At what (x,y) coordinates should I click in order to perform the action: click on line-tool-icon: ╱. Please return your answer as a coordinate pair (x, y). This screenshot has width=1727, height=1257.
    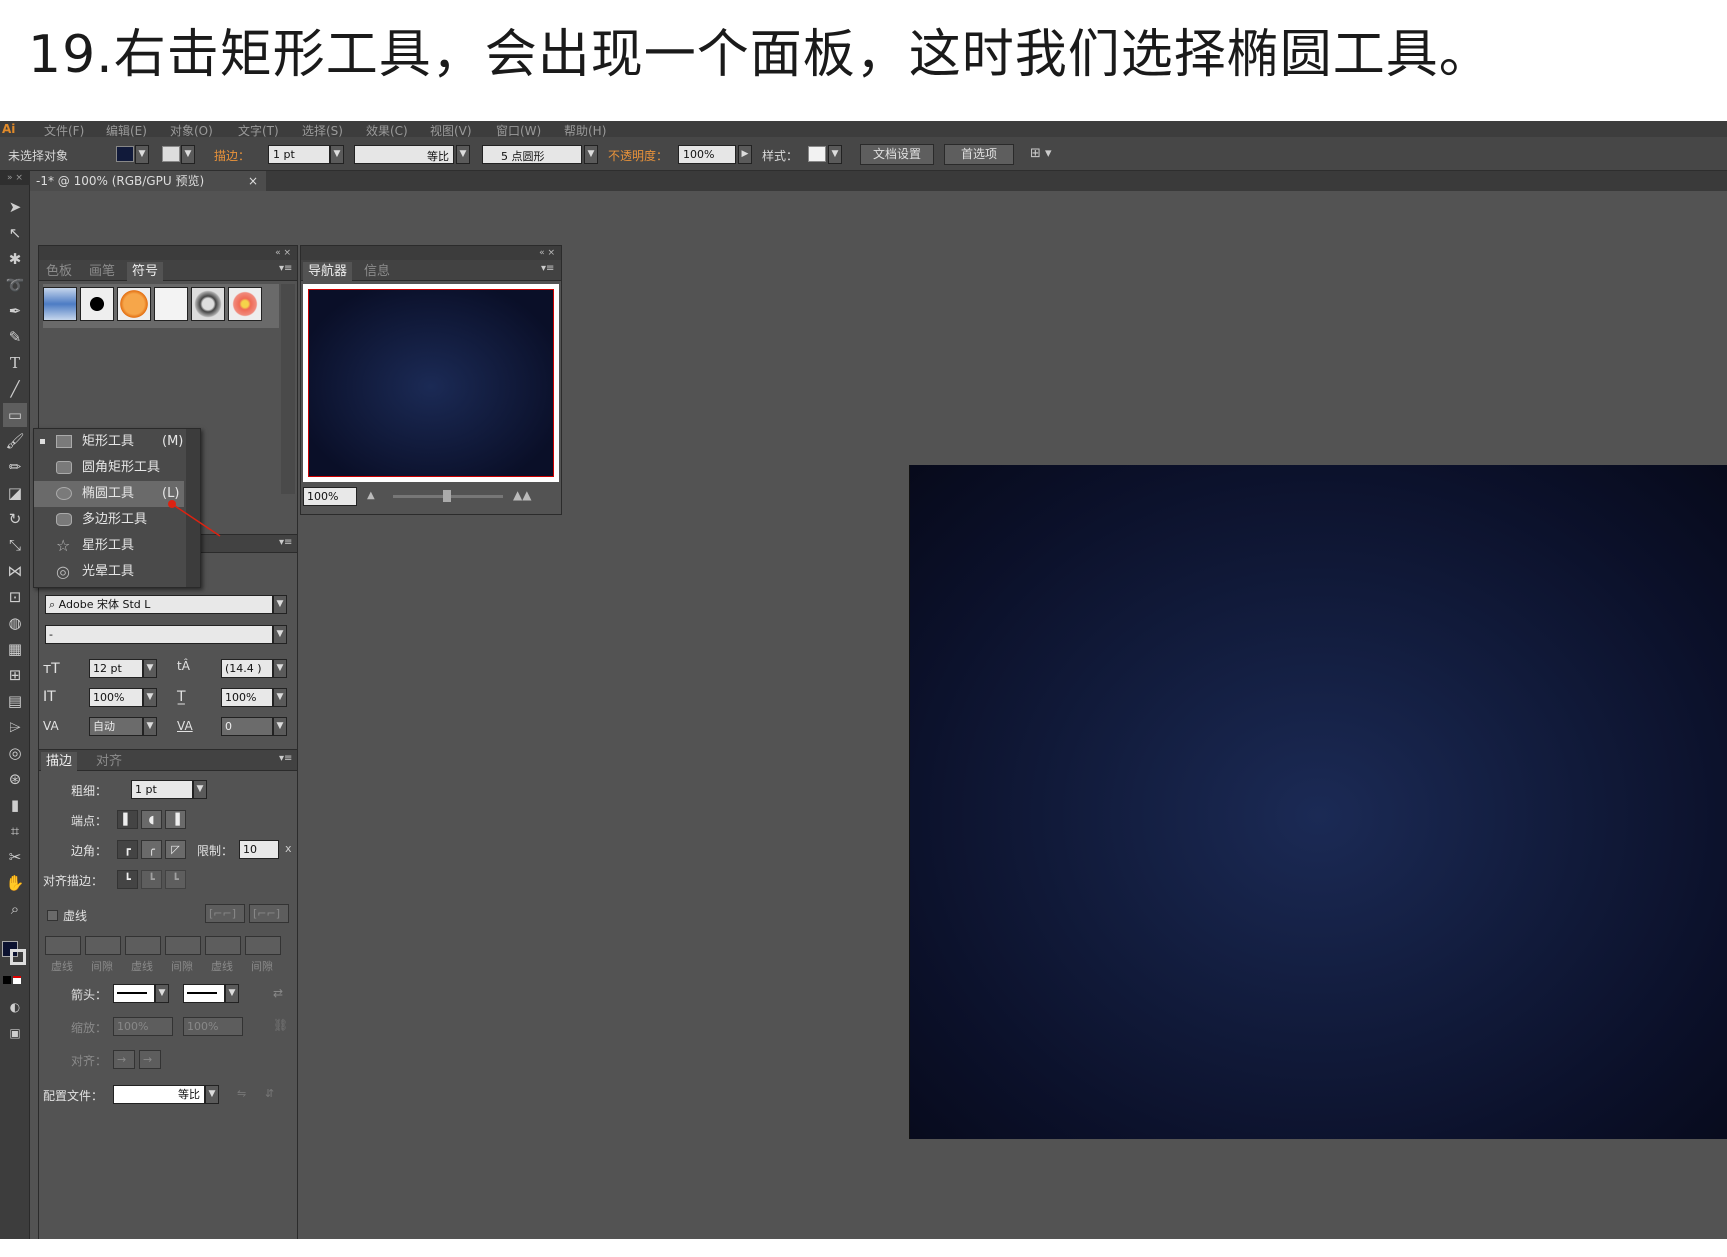
    Looking at the image, I should click on (15, 389).